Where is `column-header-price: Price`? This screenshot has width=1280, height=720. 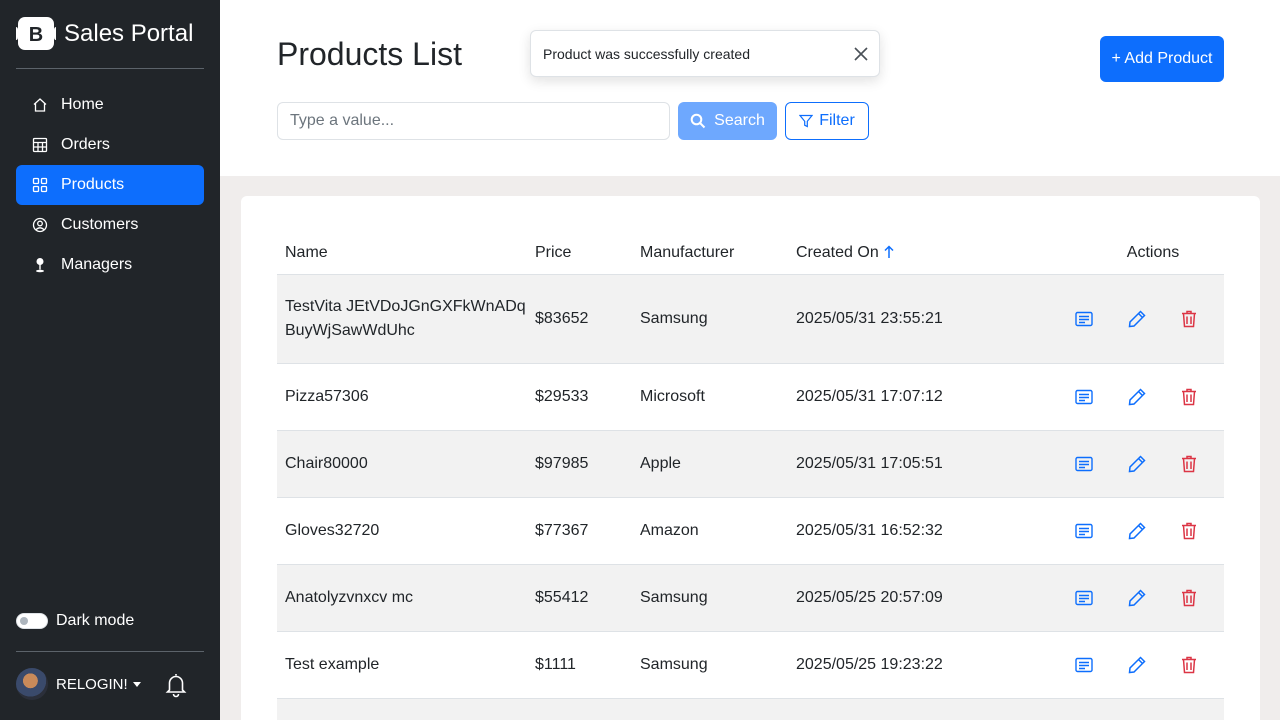
column-header-price: Price is located at coordinates (579, 253).